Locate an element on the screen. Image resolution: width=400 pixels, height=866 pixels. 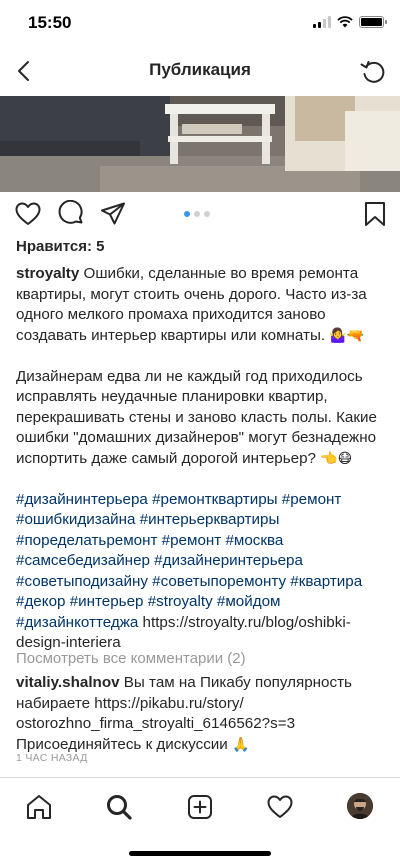
caption-username: stroyalty is located at coordinates (47, 273).